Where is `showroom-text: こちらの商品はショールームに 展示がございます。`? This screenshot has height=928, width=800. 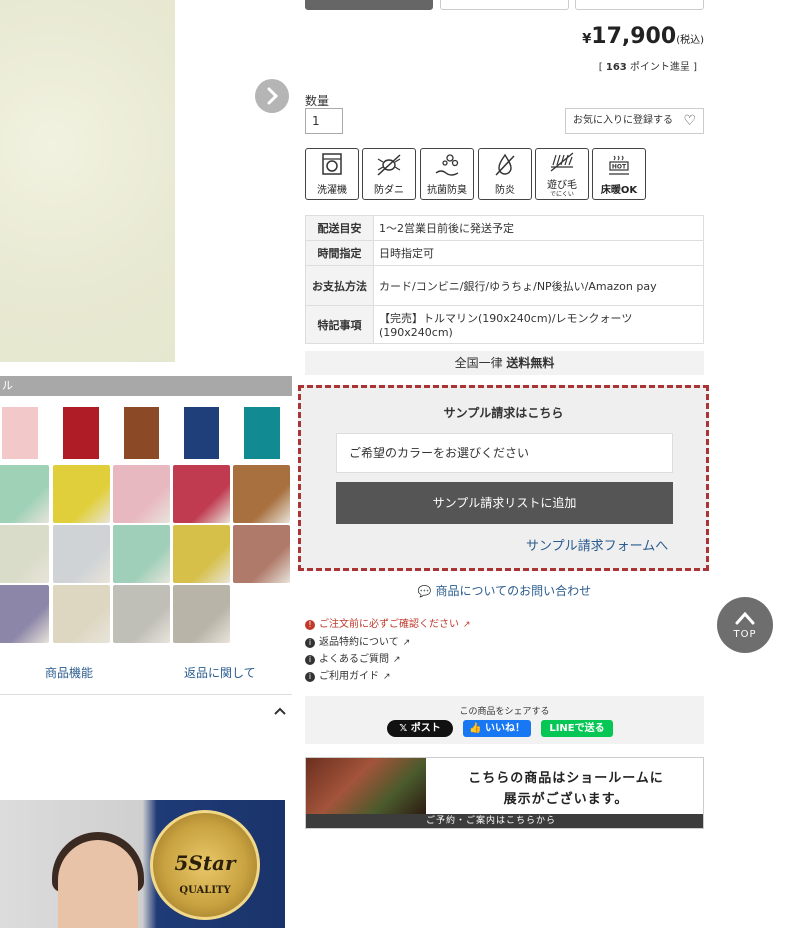 showroom-text: こちらの商品はショールームに 展示がございます。 is located at coordinates (566, 789).